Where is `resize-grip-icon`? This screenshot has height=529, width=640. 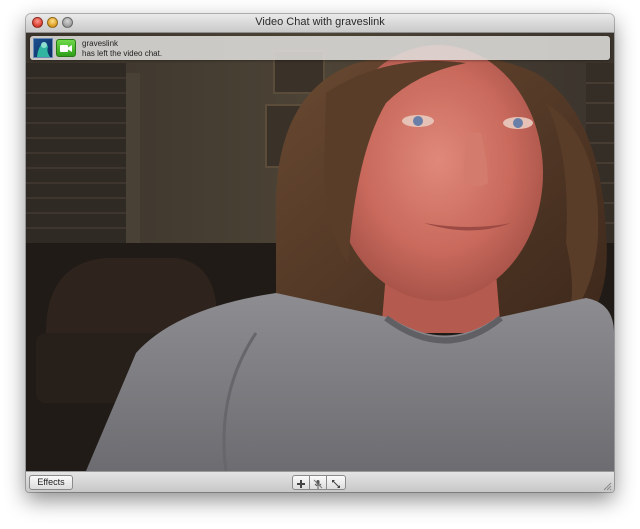 resize-grip-icon is located at coordinates (607, 486).